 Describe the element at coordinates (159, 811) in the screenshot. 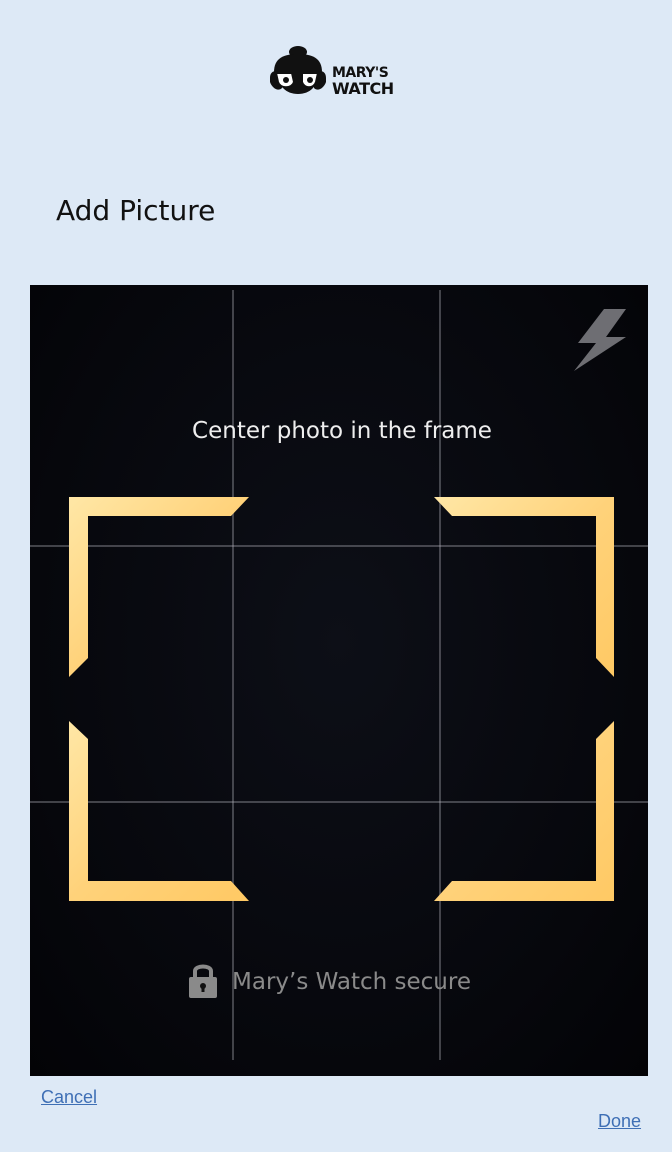

I see `frame-corner-bottom-left` at that location.